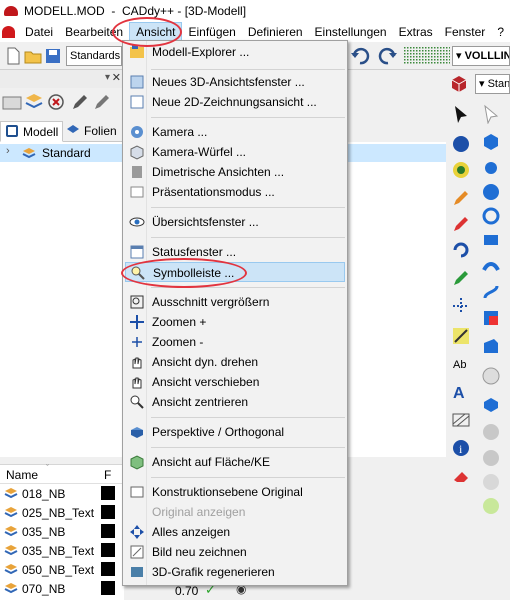 The height and width of the screenshot is (600, 510). Describe the element at coordinates (481, 56) in the screenshot. I see `linetype-combo: ▾ VOLLLIN` at that location.